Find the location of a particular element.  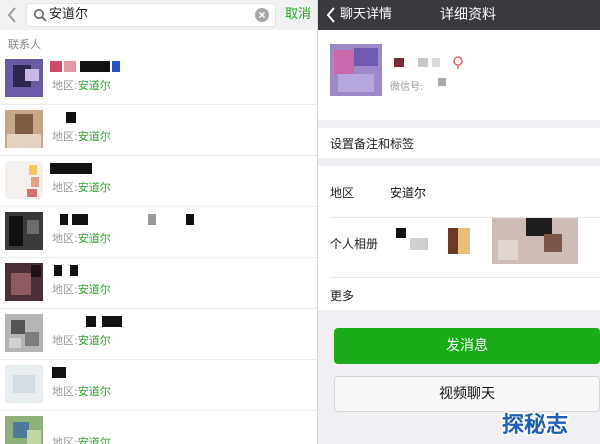

back-icon is located at coordinates (12, 15).